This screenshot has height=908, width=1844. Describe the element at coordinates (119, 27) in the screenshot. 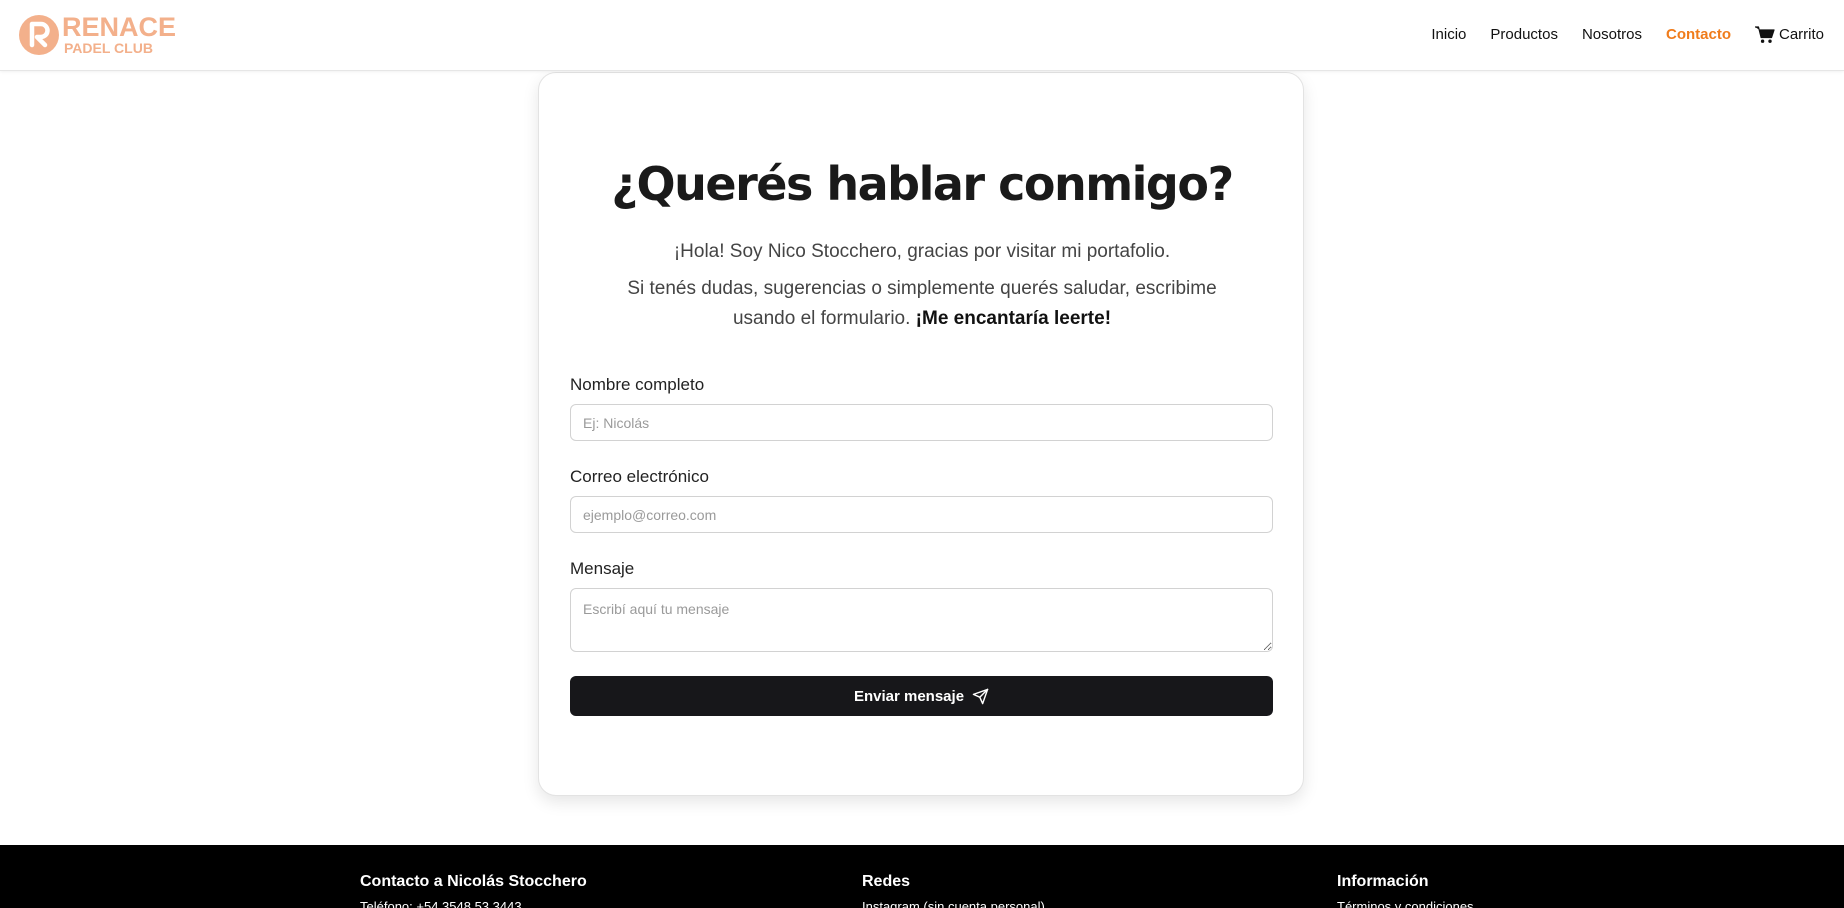

I see `brand-title: RENACE` at that location.